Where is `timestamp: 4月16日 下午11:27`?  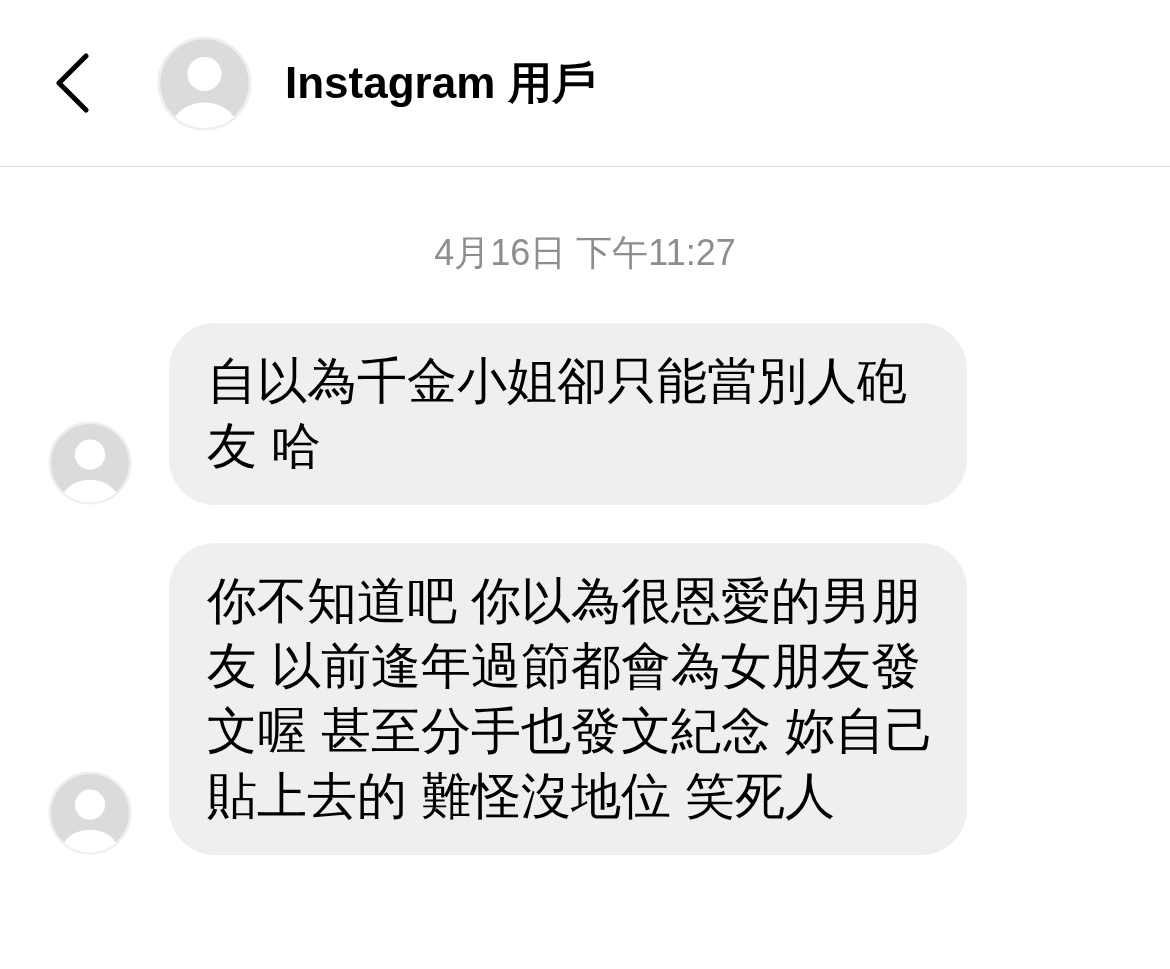 timestamp: 4月16日 下午11:27 is located at coordinates (585, 253).